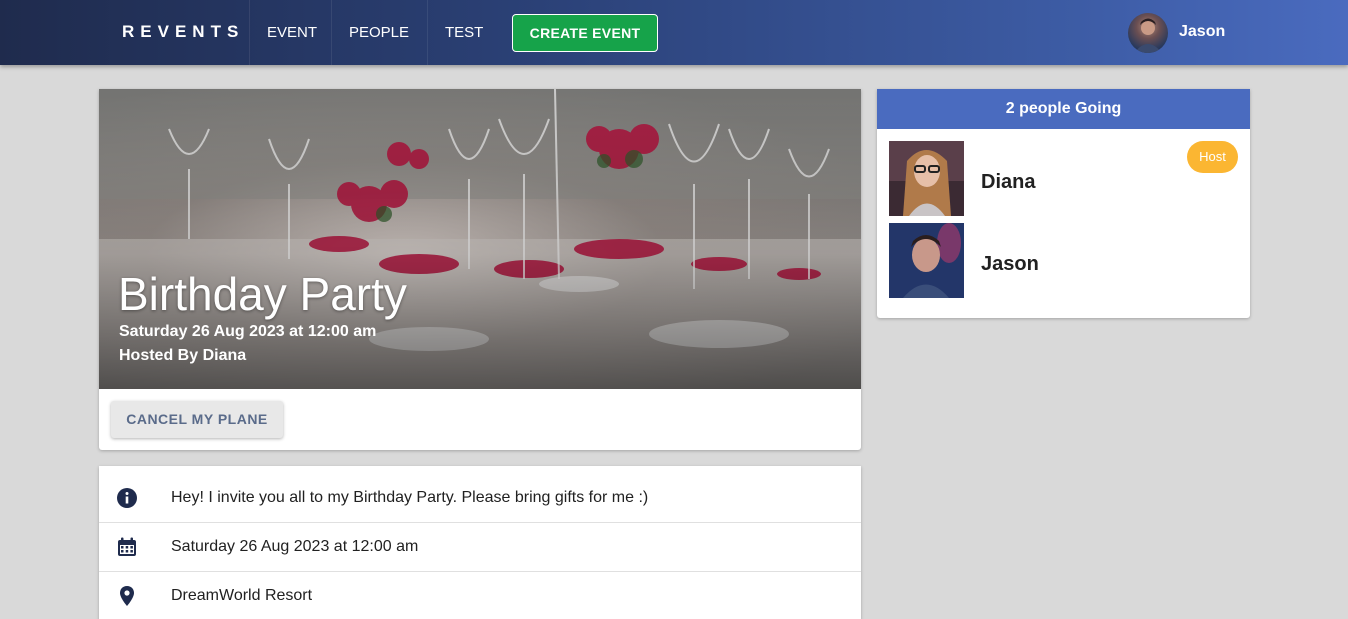  I want to click on nav-item-people: PEOPLE, so click(378, 32).